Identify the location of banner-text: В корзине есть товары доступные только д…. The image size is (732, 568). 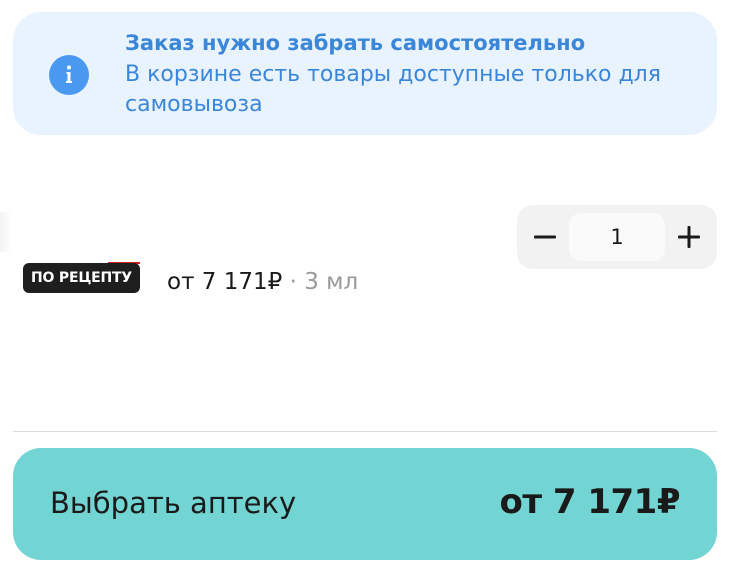
(393, 89).